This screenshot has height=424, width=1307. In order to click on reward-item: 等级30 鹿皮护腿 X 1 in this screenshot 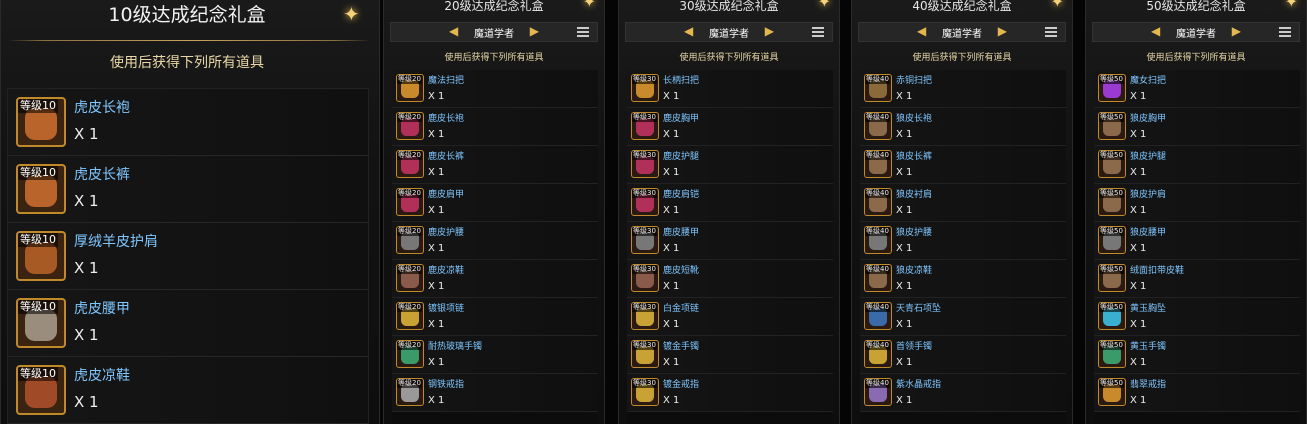, I will do `click(730, 165)`.